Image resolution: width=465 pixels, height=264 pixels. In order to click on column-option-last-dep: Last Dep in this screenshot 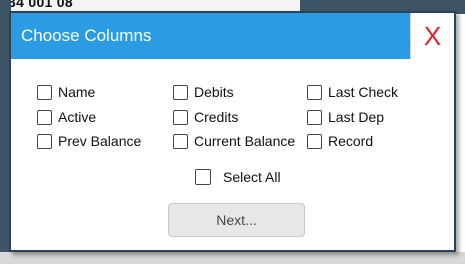, I will do `click(345, 117)`.